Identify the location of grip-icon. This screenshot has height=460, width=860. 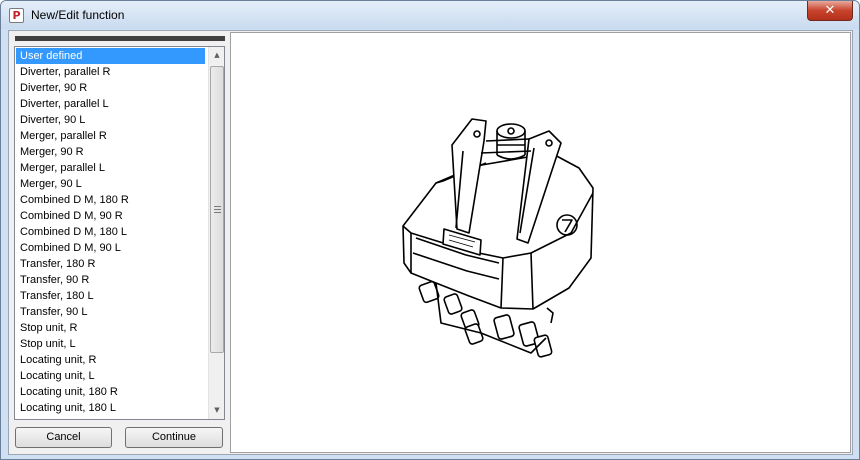
(217, 209).